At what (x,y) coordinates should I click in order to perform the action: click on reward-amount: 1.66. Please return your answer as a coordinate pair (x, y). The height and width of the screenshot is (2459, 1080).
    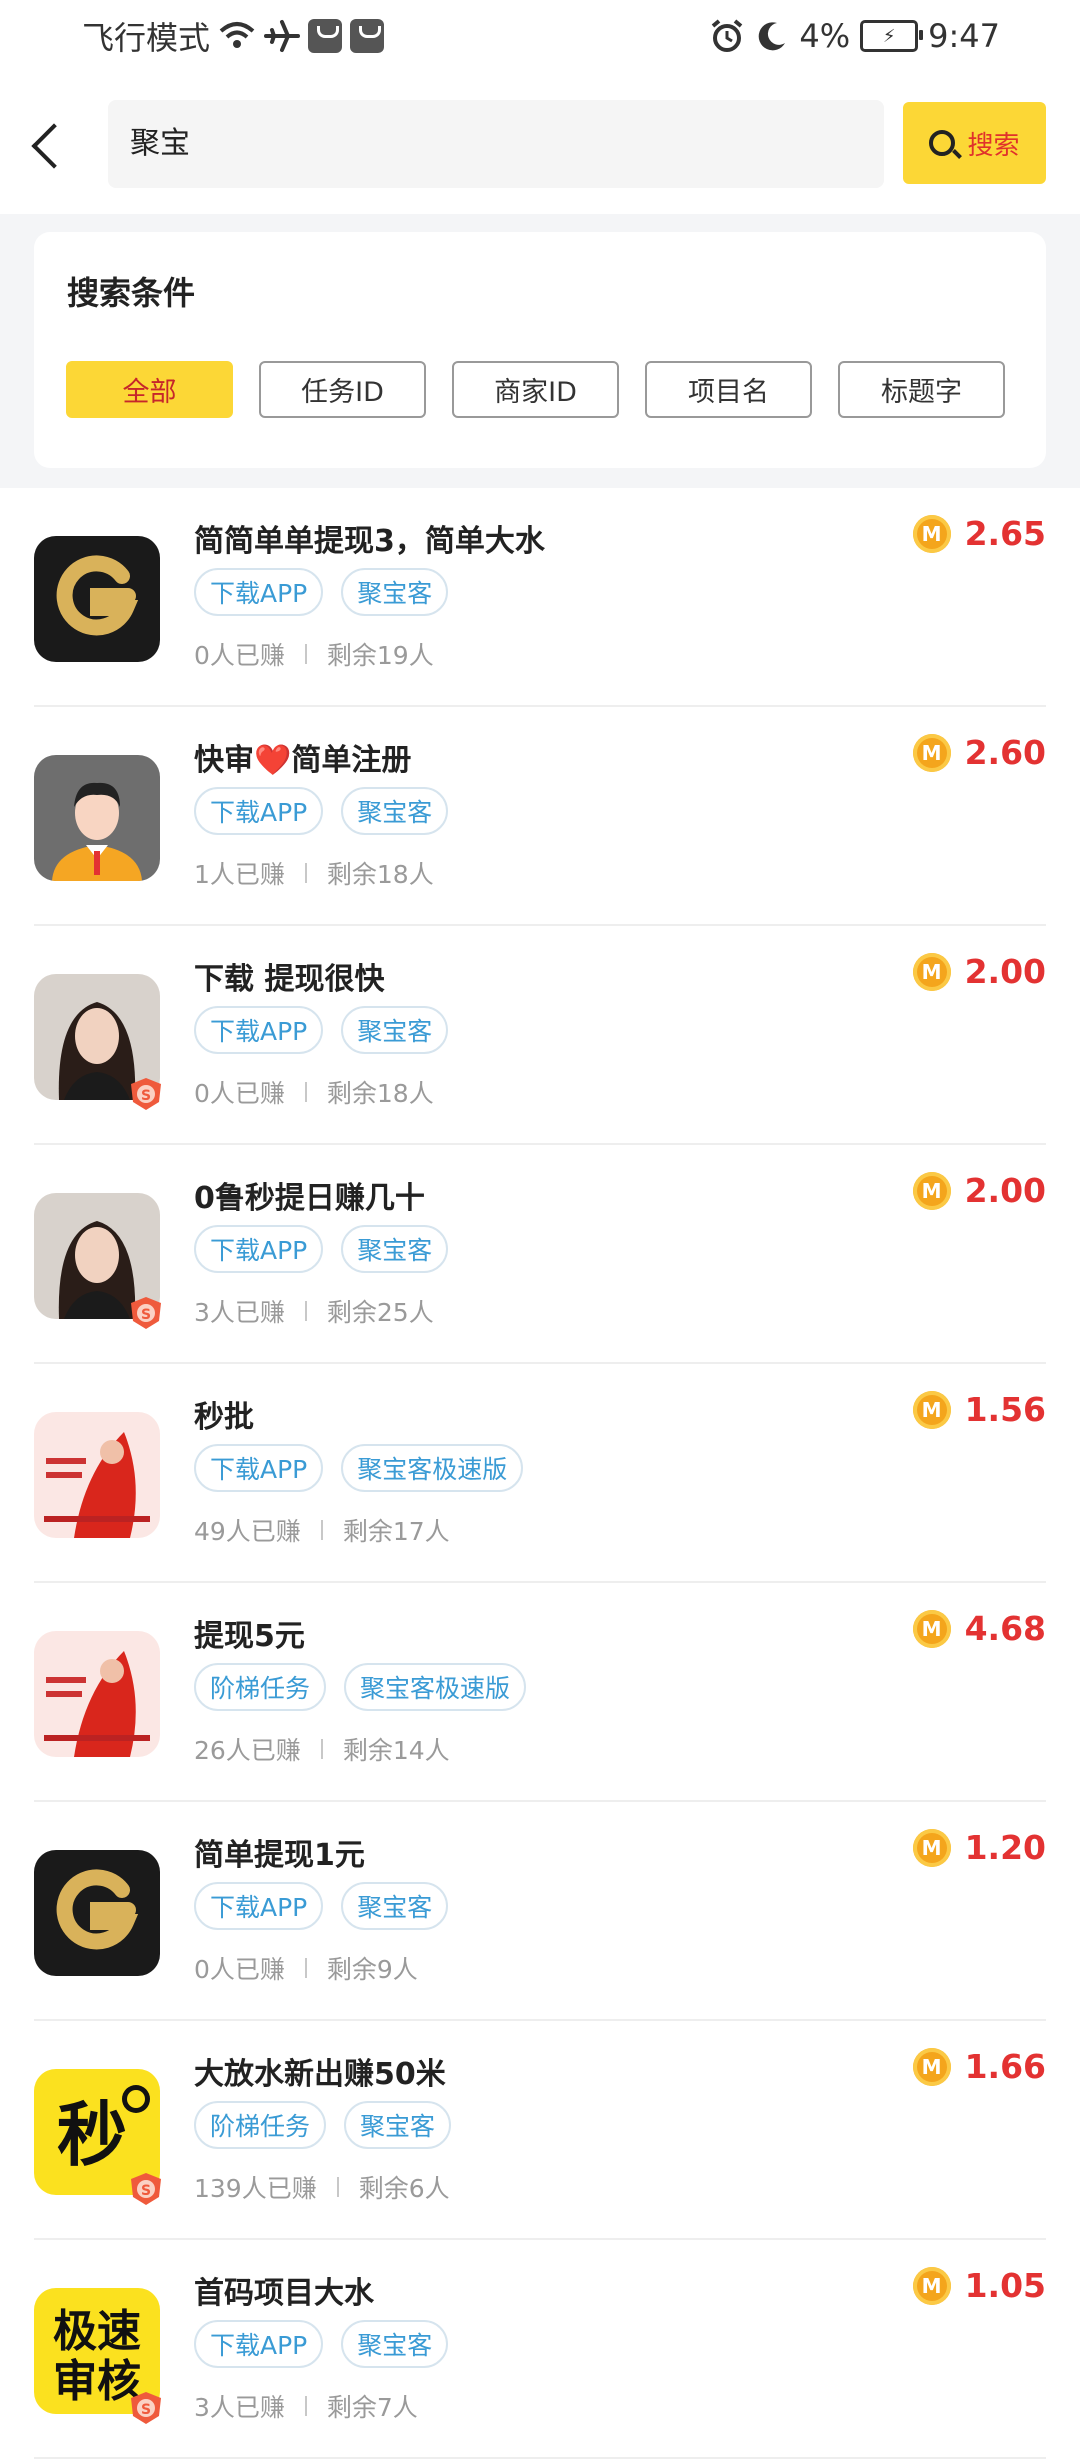
    Looking at the image, I should click on (1005, 2066).